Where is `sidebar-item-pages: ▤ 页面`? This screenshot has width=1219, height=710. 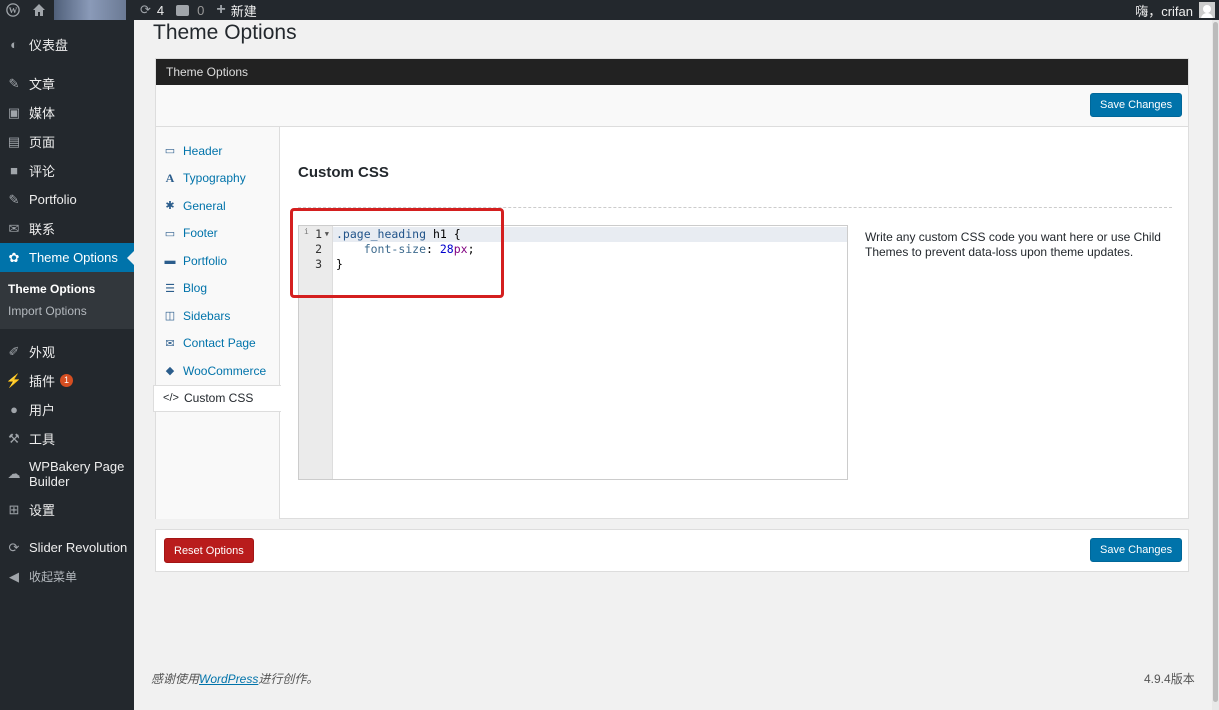 sidebar-item-pages: ▤ 页面 is located at coordinates (67, 141).